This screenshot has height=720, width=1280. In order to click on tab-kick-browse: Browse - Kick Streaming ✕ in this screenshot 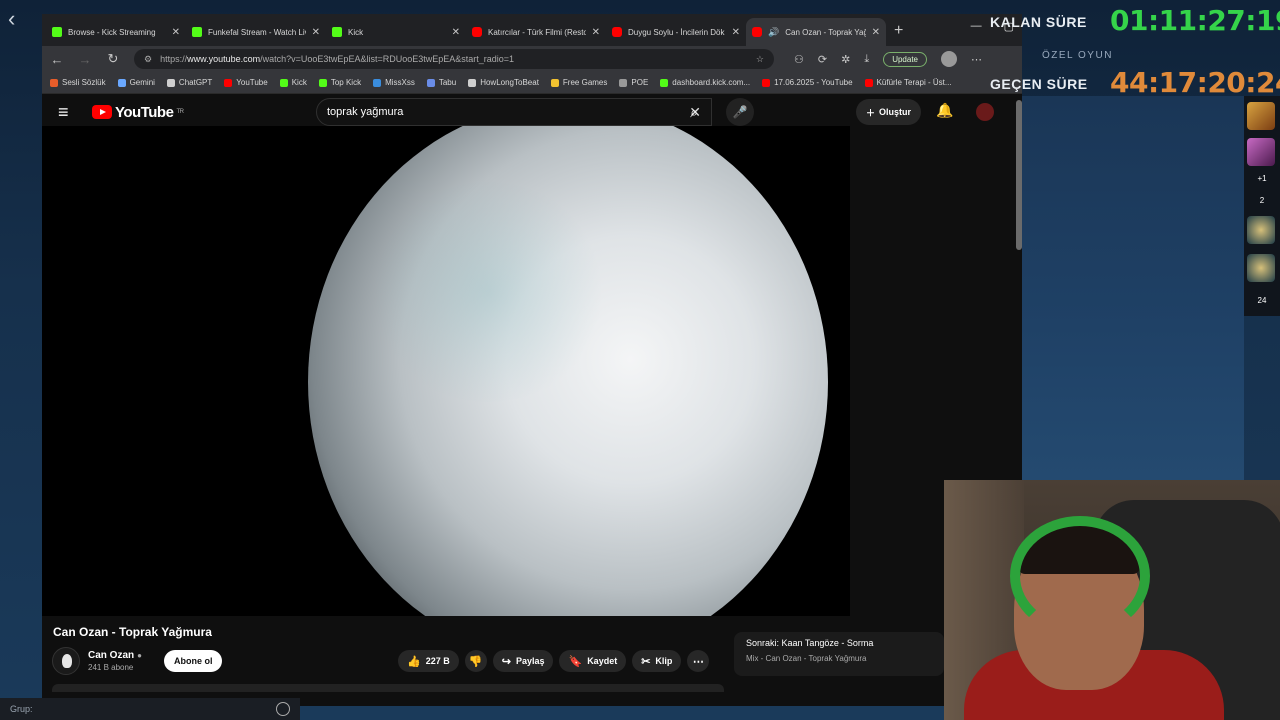, I will do `click(116, 32)`.